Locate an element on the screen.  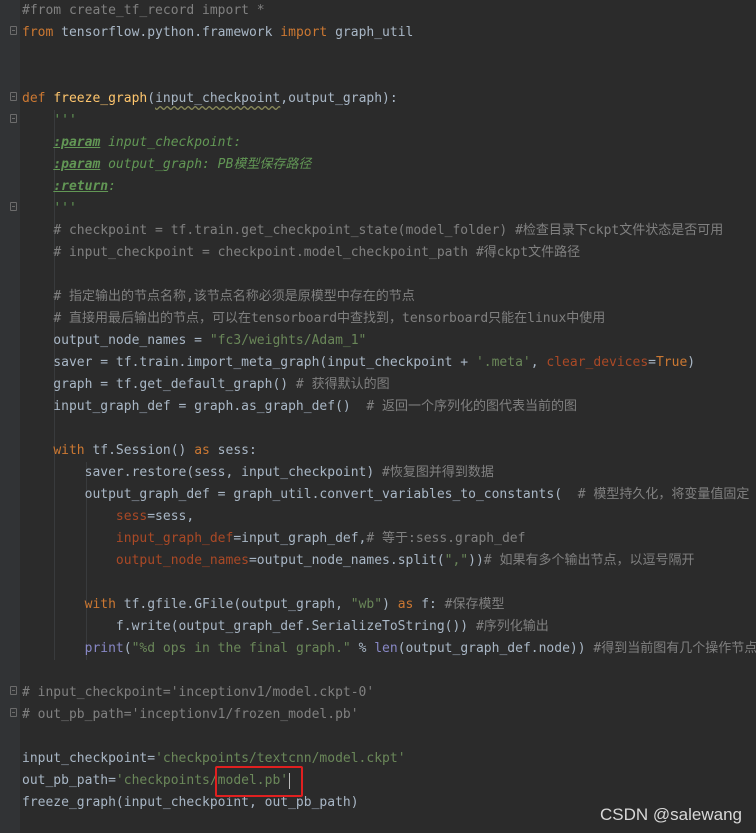
code-token: tensorflow.python.framework is located at coordinates (167, 32).